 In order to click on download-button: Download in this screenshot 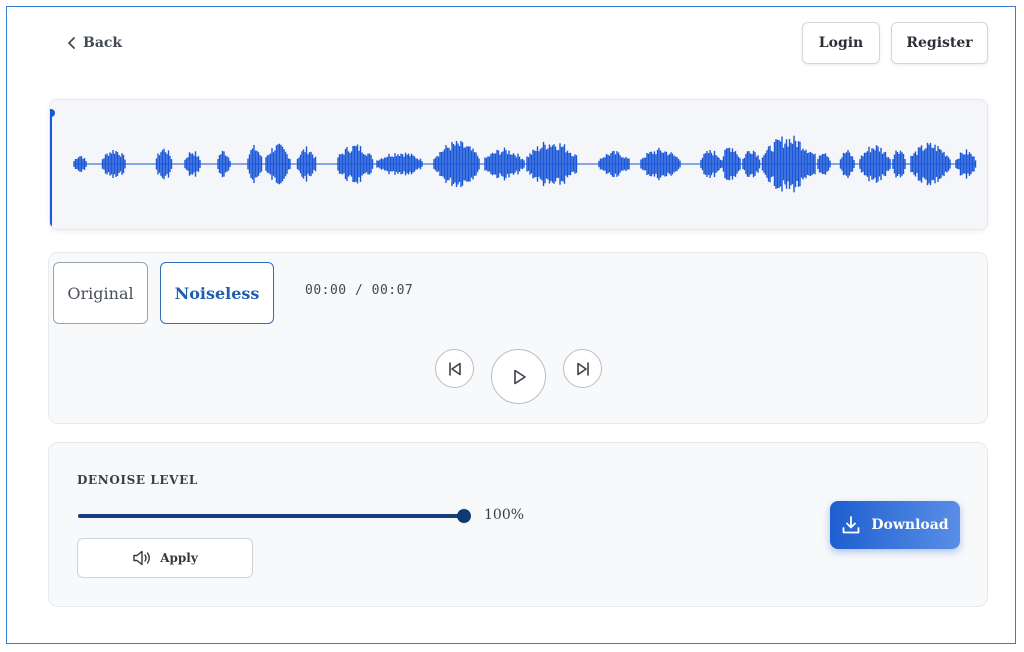, I will do `click(895, 525)`.